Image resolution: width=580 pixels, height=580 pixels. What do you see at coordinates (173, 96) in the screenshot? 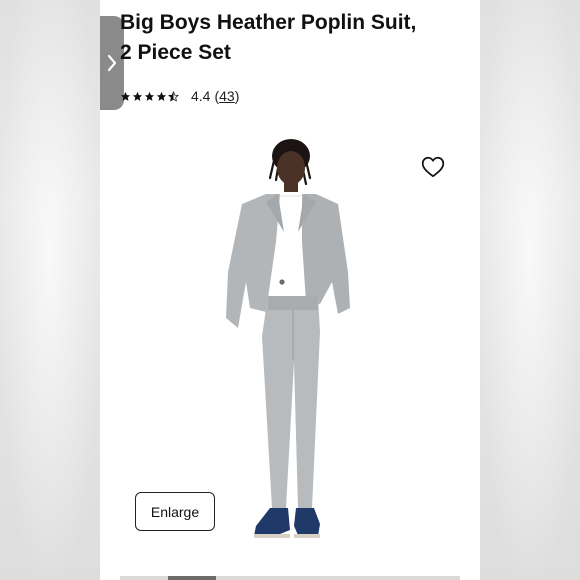
I see `half-star-icon` at bounding box center [173, 96].